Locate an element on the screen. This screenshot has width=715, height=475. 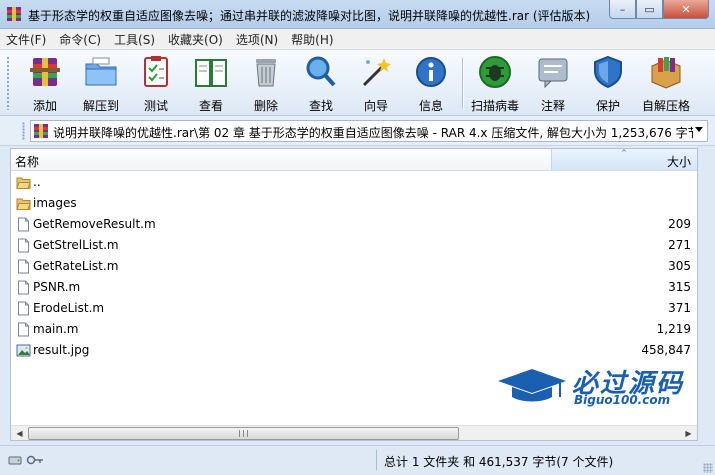
toolbar: 添加 解压到 测试 查看 删除 查找 向导 信息 扫描病毒 注释 保护 自解压格 is located at coordinates (357, 83).